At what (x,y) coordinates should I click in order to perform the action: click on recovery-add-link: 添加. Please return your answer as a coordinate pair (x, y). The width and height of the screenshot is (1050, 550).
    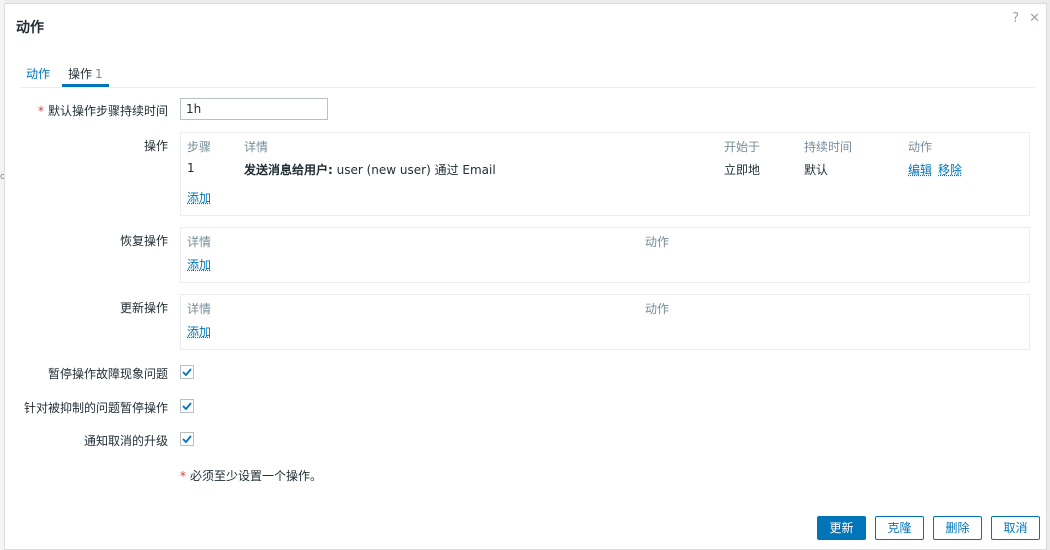
    Looking at the image, I should click on (199, 264).